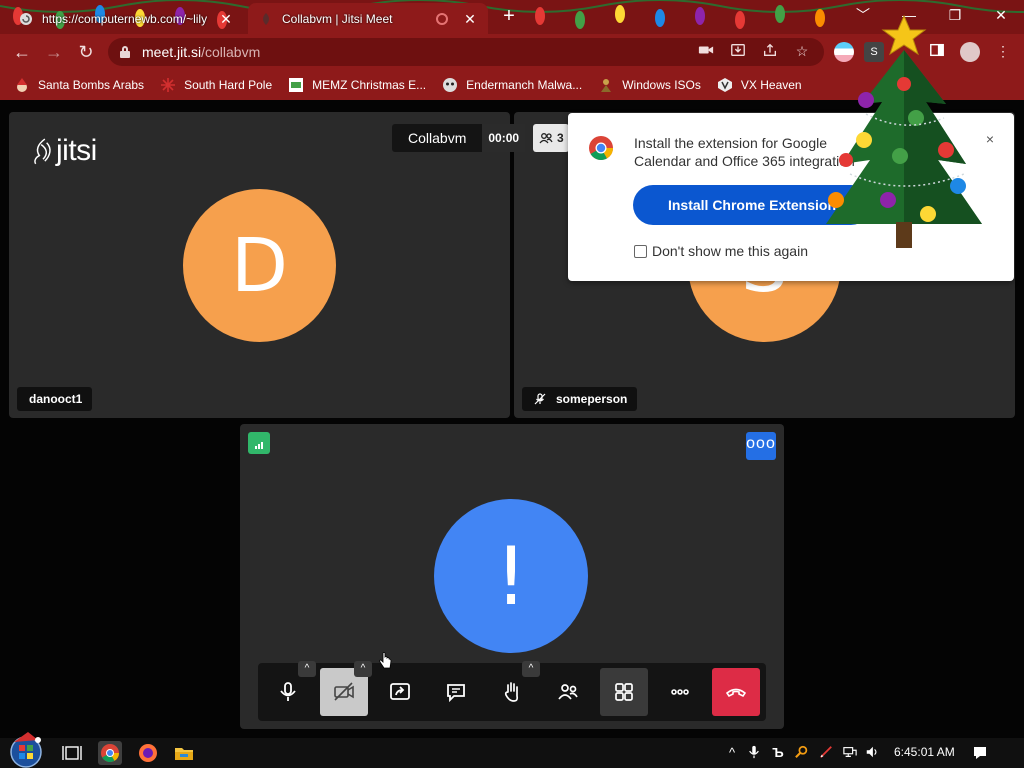 Image resolution: width=1024 pixels, height=768 pixels. I want to click on participants-pane-icon, so click(568, 692).